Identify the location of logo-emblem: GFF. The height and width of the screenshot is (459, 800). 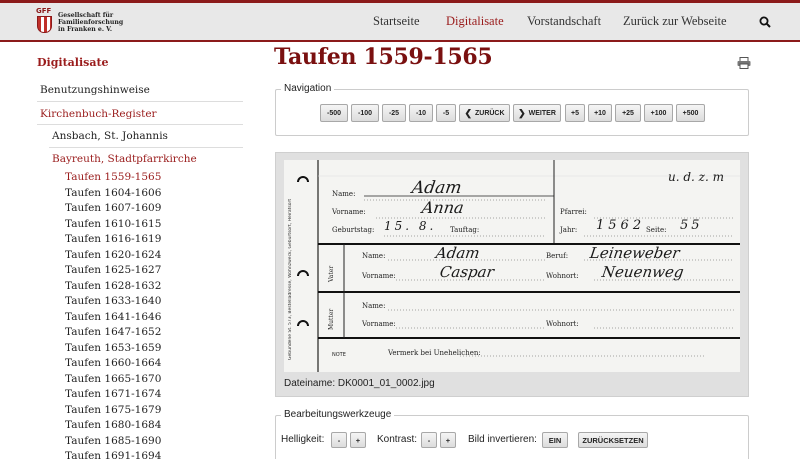
(45, 21).